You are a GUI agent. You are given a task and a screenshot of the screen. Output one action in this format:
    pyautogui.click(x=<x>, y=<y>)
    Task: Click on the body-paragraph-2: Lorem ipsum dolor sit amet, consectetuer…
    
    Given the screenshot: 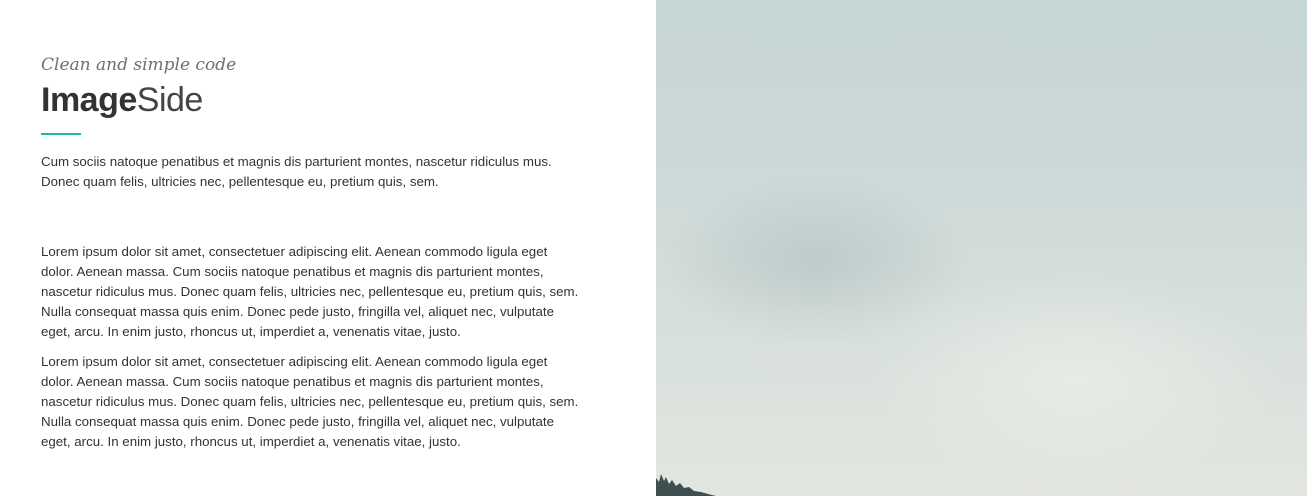 What is the action you would take?
    pyautogui.click(x=310, y=401)
    